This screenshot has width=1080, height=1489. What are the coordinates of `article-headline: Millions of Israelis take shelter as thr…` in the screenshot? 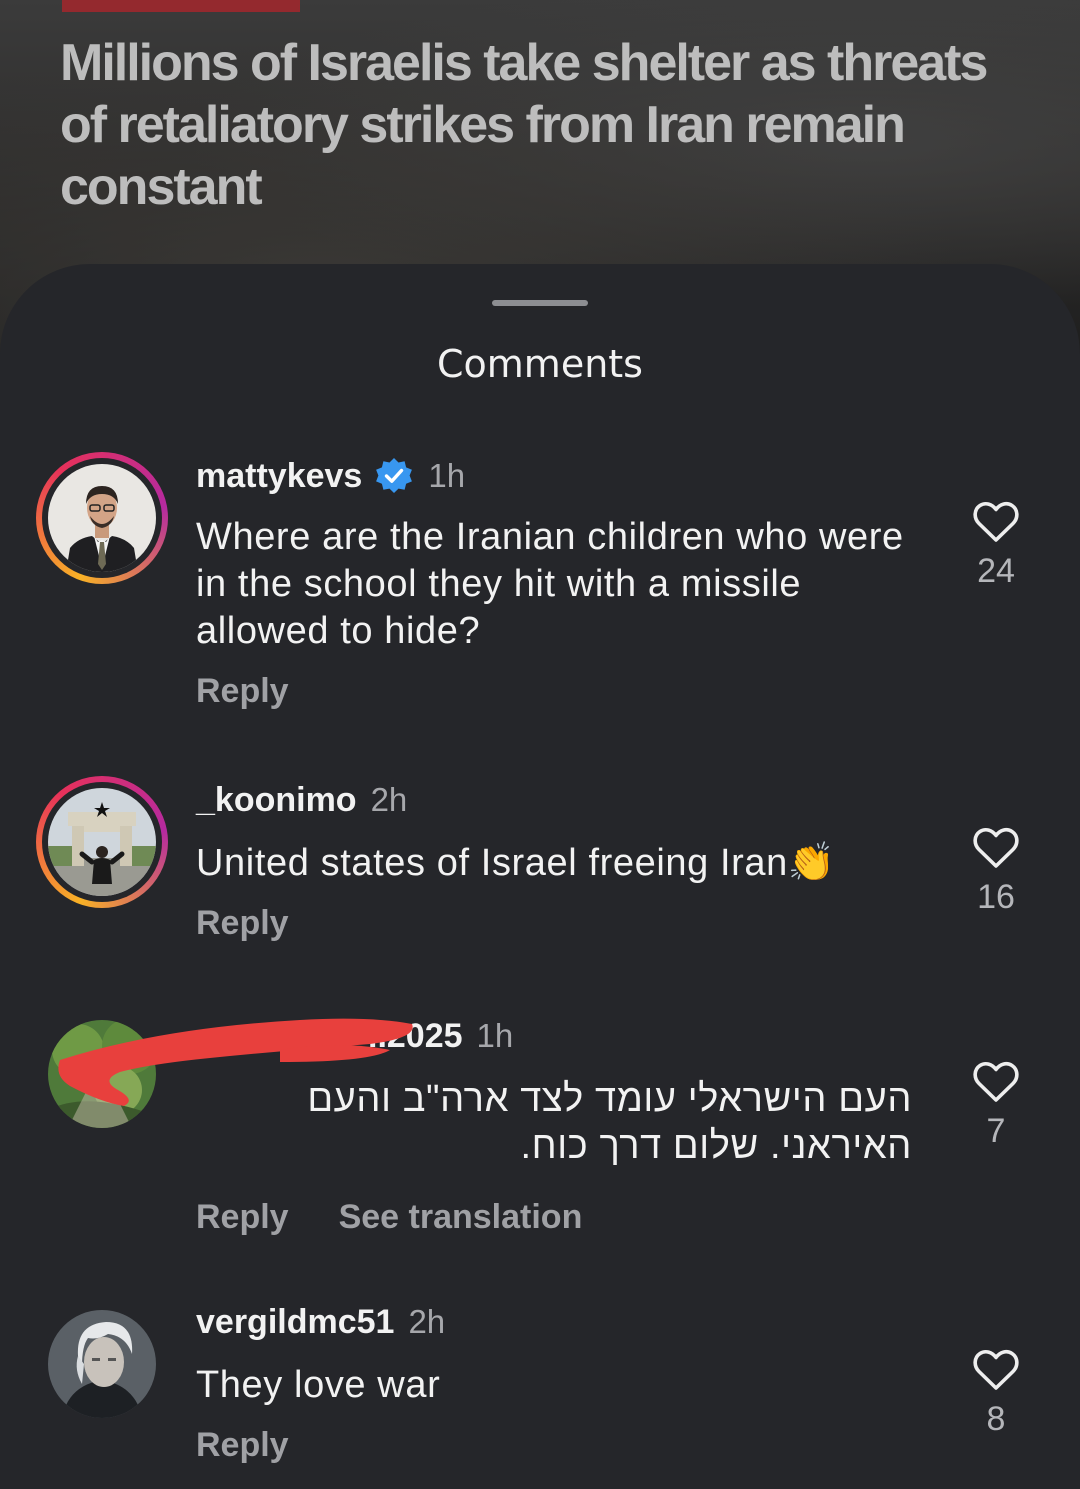 It's located at (524, 125).